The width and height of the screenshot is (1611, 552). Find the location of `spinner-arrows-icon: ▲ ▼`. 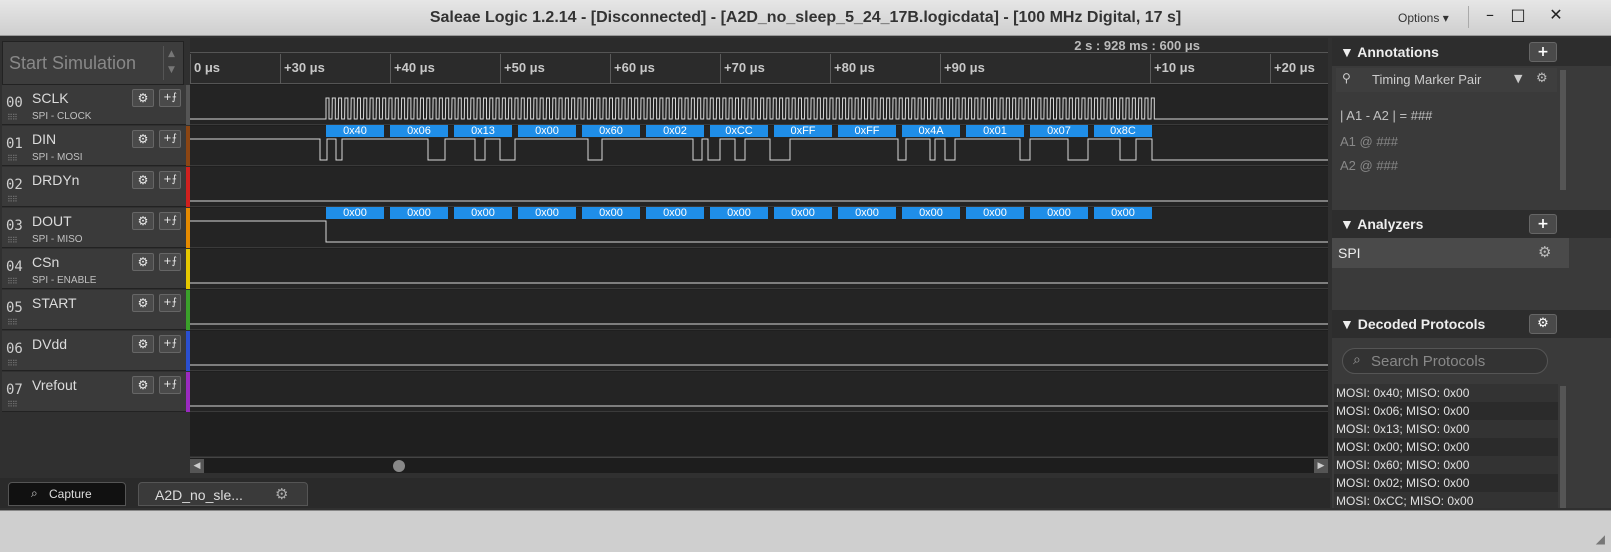

spinner-arrows-icon: ▲ ▼ is located at coordinates (171, 63).